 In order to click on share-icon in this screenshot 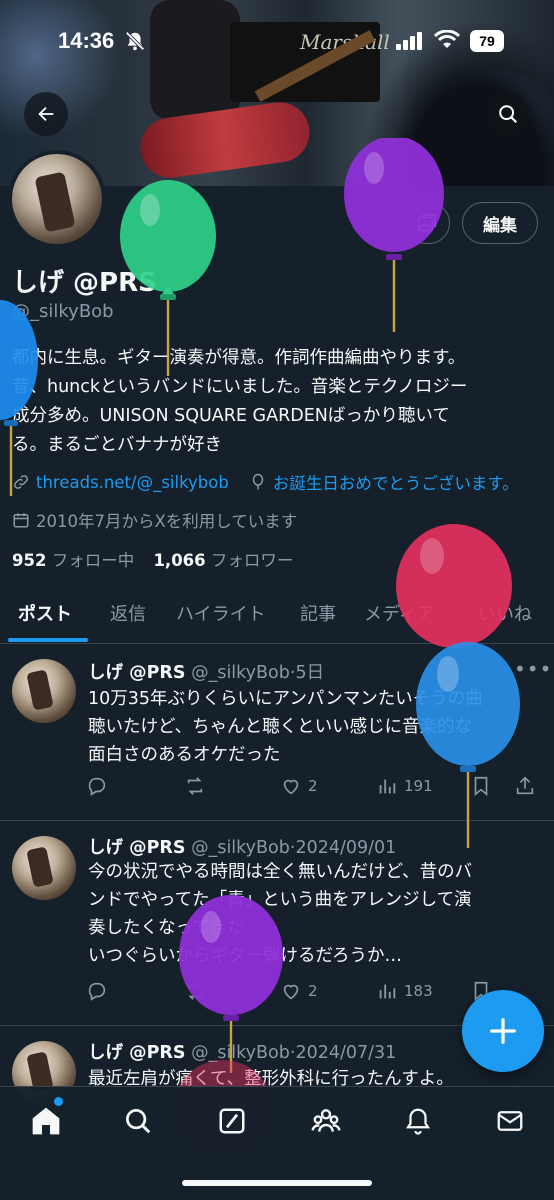, I will do `click(525, 785)`.